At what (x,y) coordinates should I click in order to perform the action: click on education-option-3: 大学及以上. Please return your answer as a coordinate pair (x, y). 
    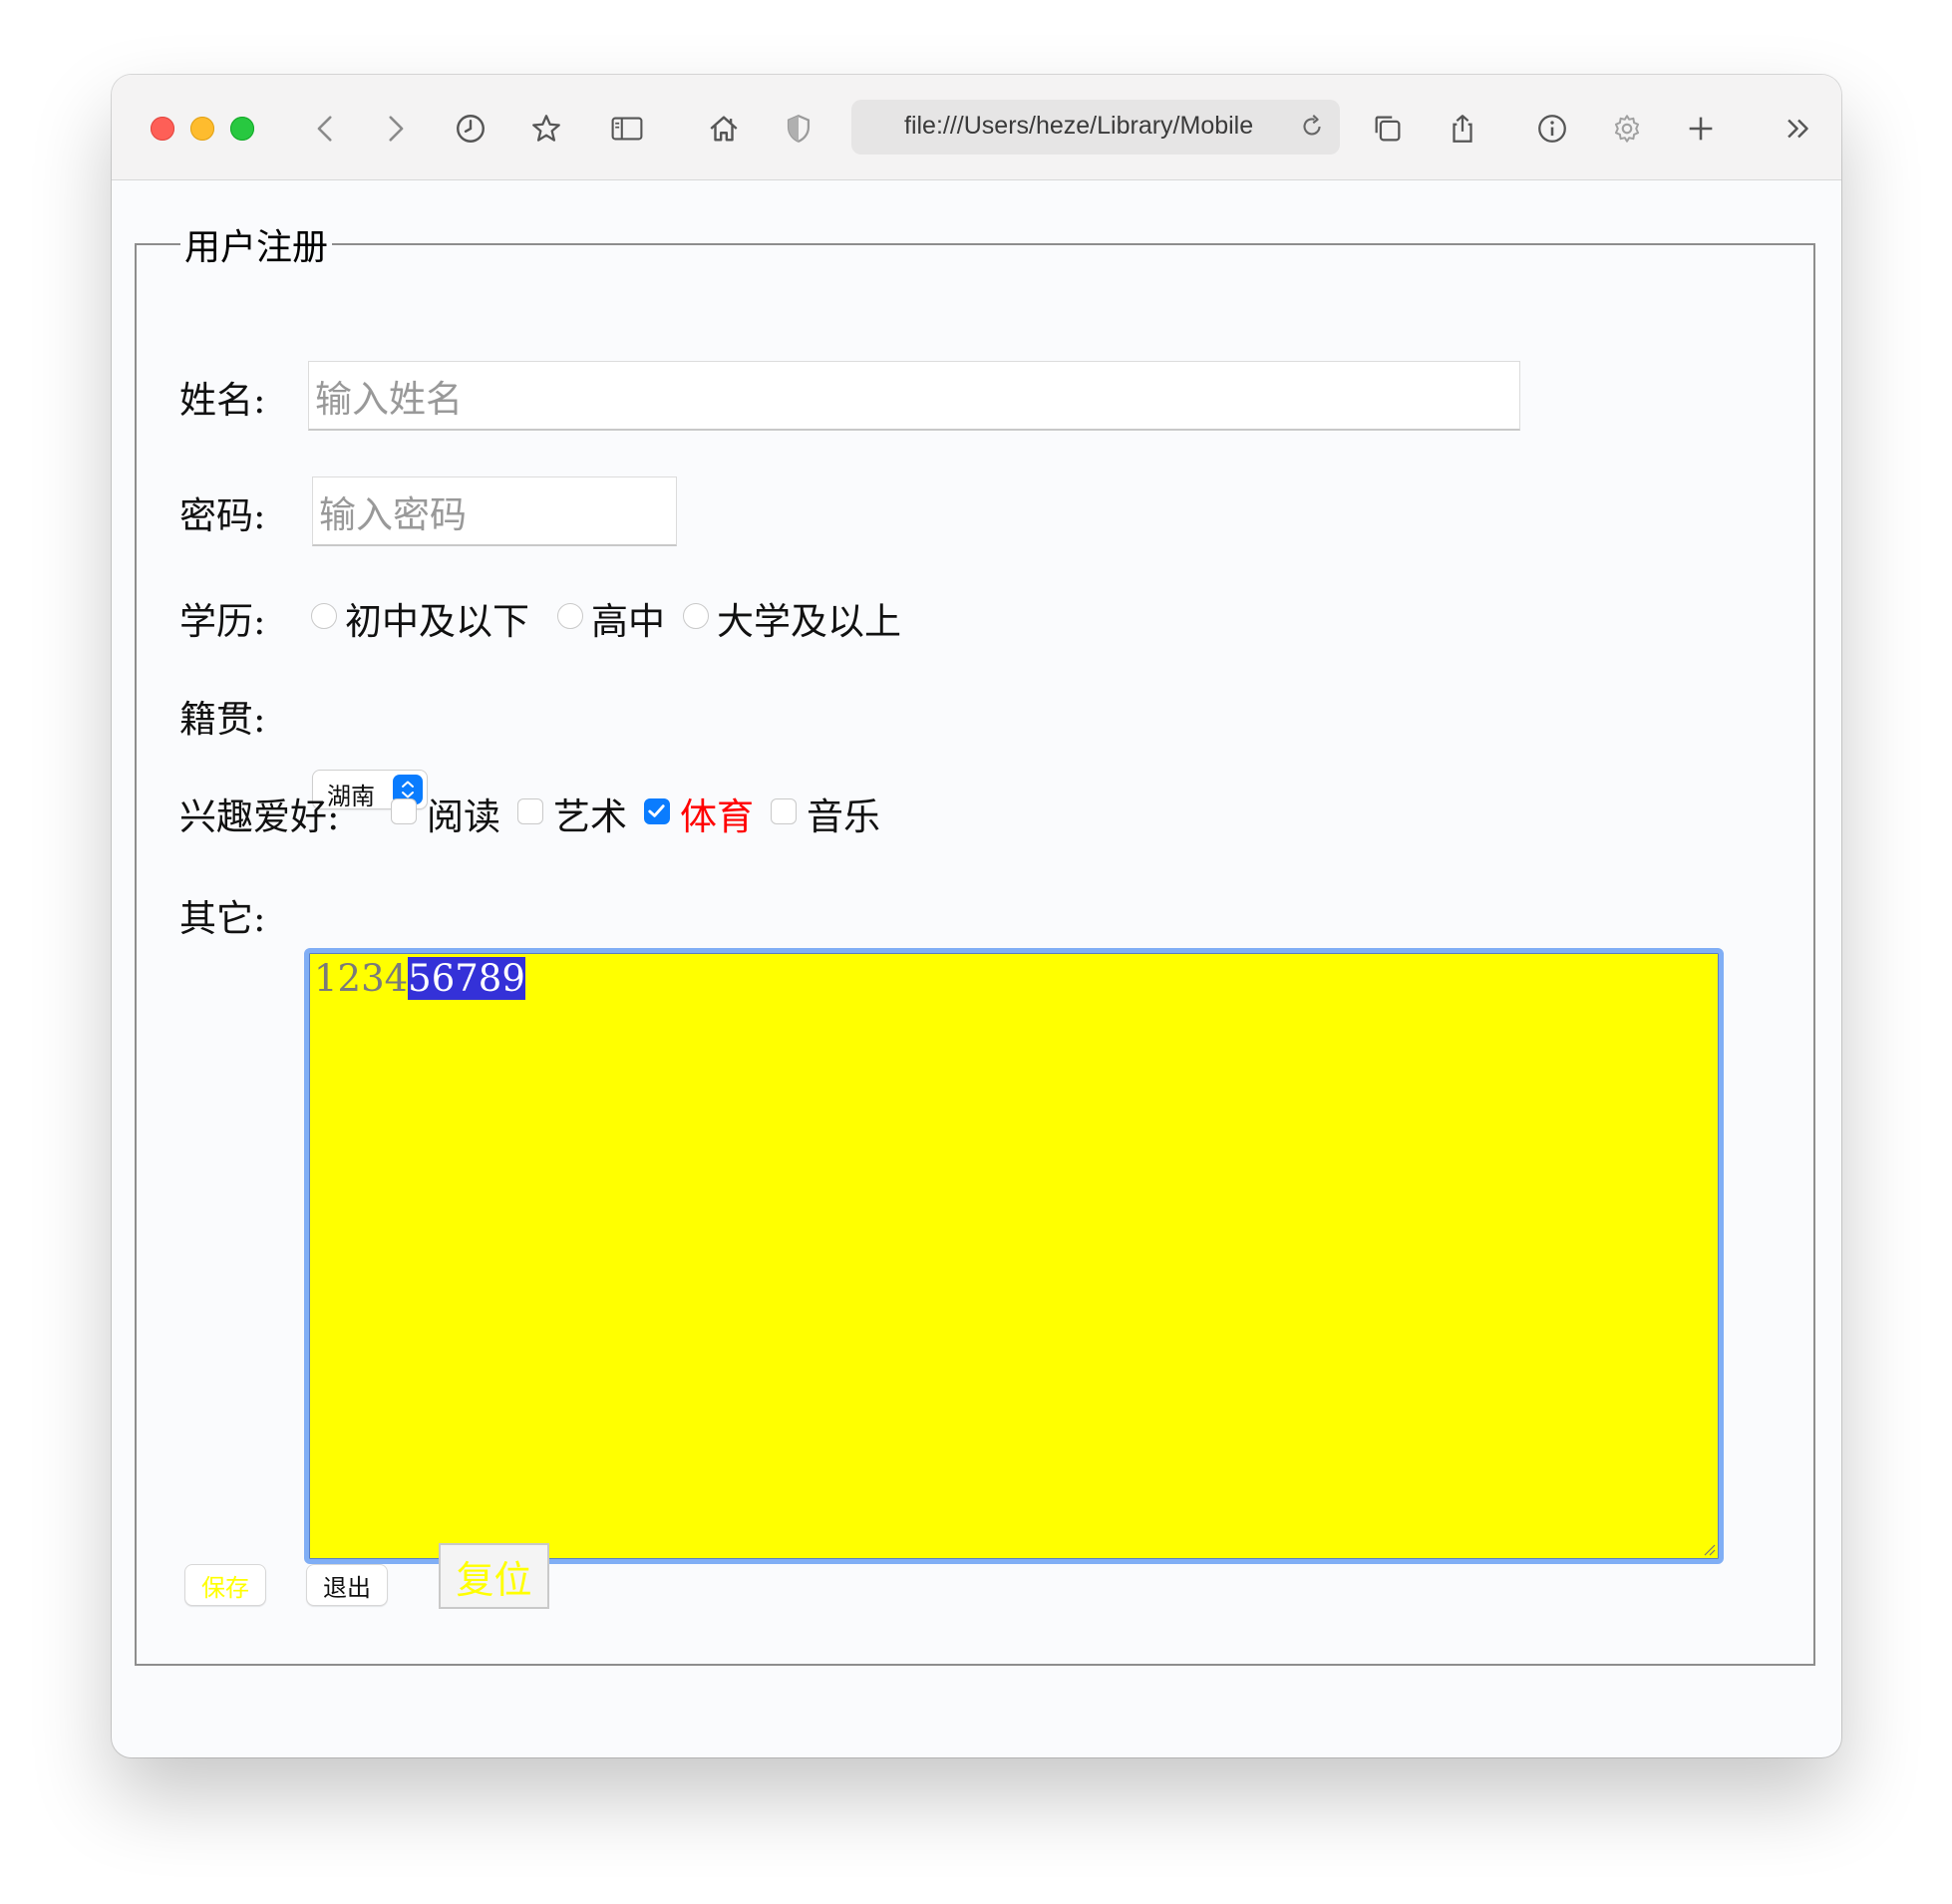
    Looking at the image, I should click on (809, 621).